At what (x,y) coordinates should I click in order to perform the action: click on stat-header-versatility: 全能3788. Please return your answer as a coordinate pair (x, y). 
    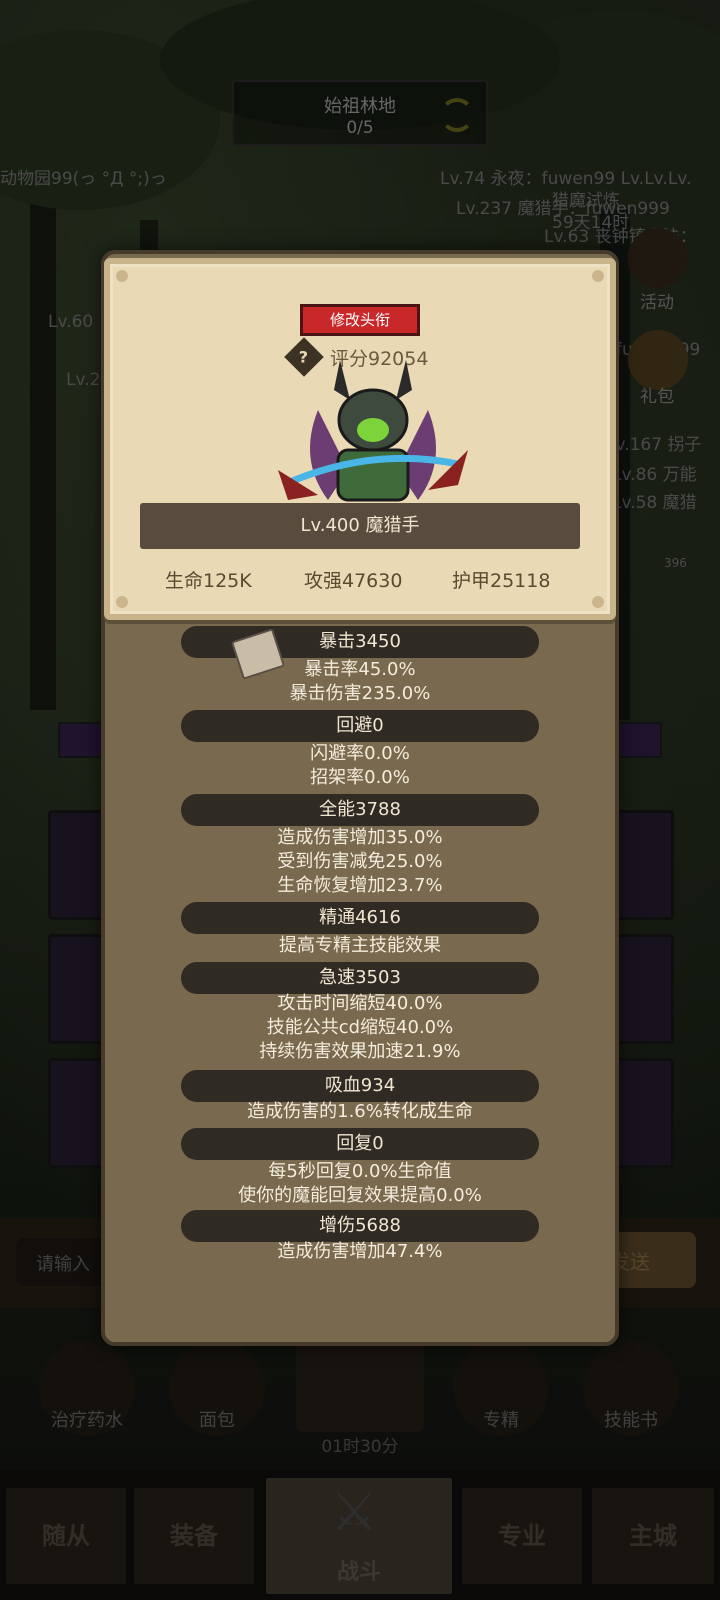
    Looking at the image, I should click on (360, 810).